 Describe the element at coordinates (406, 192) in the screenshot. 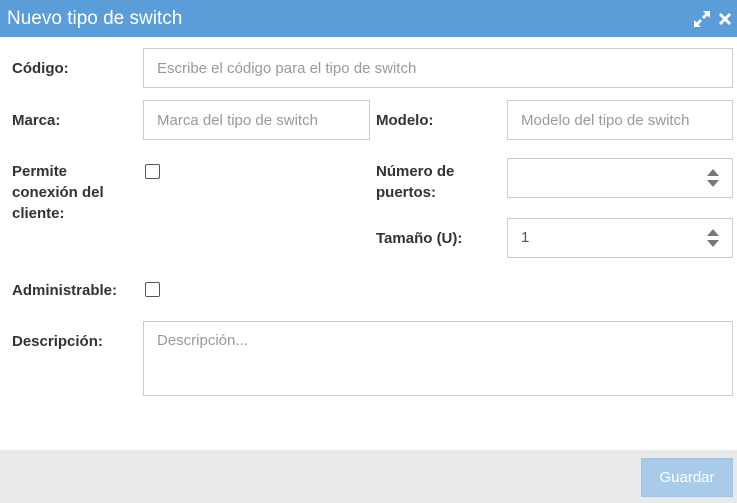

I see `numero-puertos-label-line2: puertos:` at that location.